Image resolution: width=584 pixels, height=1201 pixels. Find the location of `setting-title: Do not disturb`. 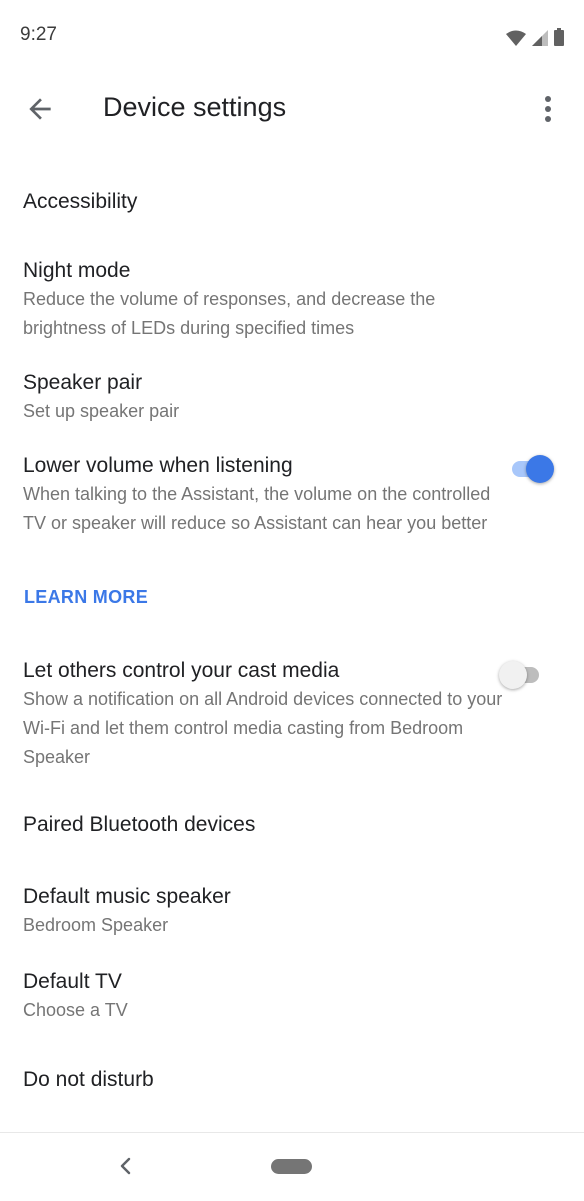

setting-title: Do not disturb is located at coordinates (88, 1079).